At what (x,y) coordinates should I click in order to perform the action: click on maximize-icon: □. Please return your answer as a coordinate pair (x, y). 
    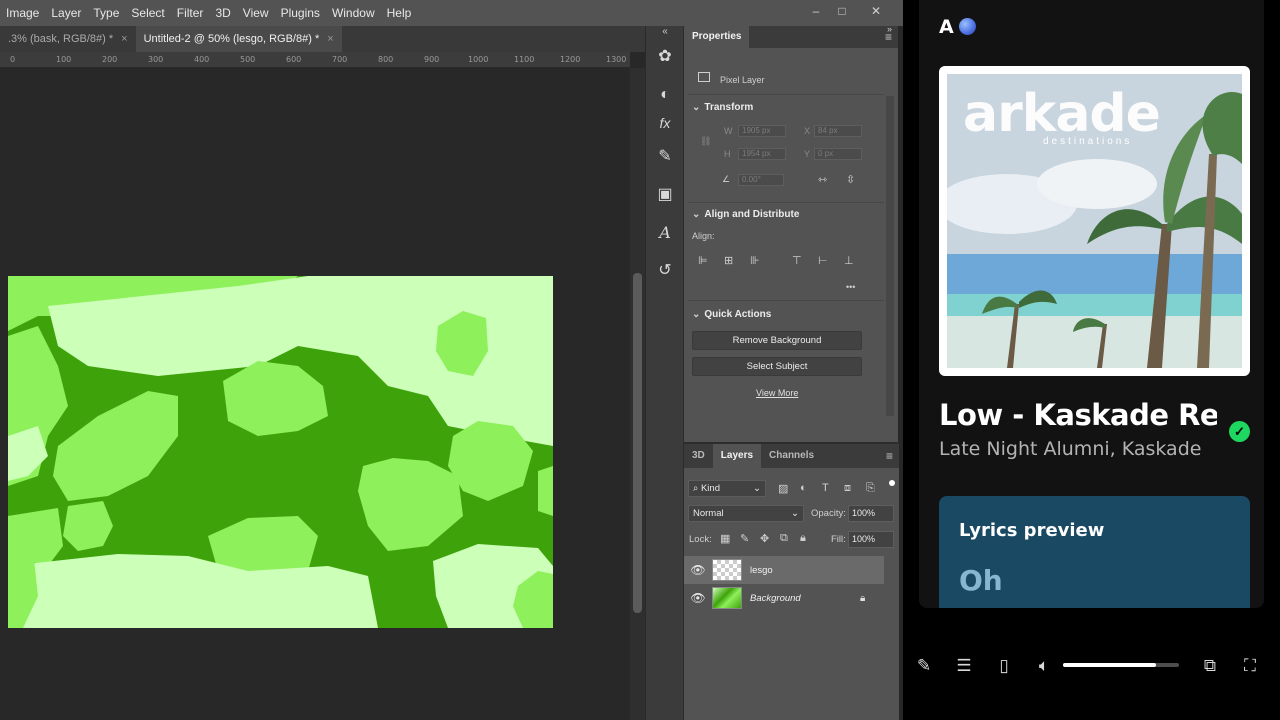
    Looking at the image, I should click on (842, 11).